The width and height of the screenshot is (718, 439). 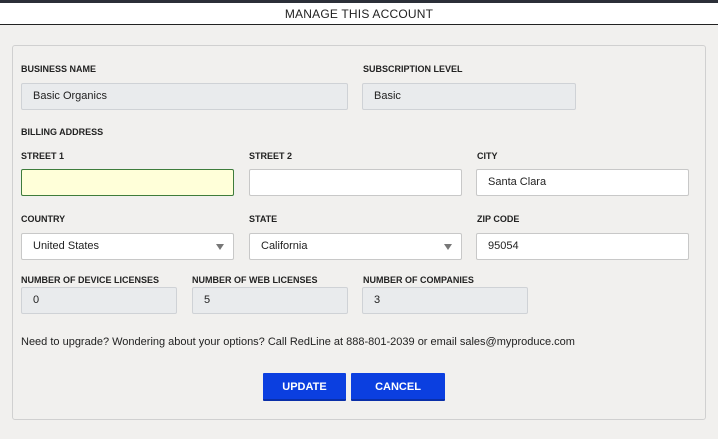 What do you see at coordinates (284, 246) in the screenshot?
I see `state-value: California` at bounding box center [284, 246].